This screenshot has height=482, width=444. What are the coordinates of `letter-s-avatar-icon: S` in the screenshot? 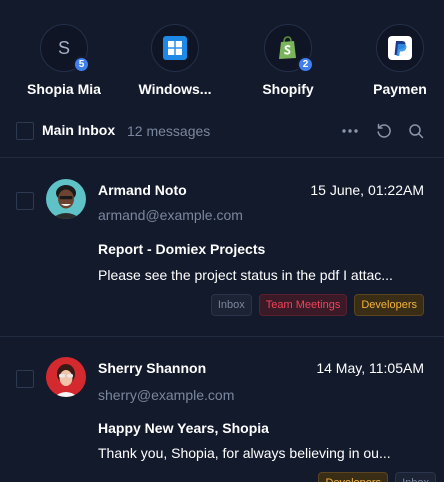 It's located at (63, 47).